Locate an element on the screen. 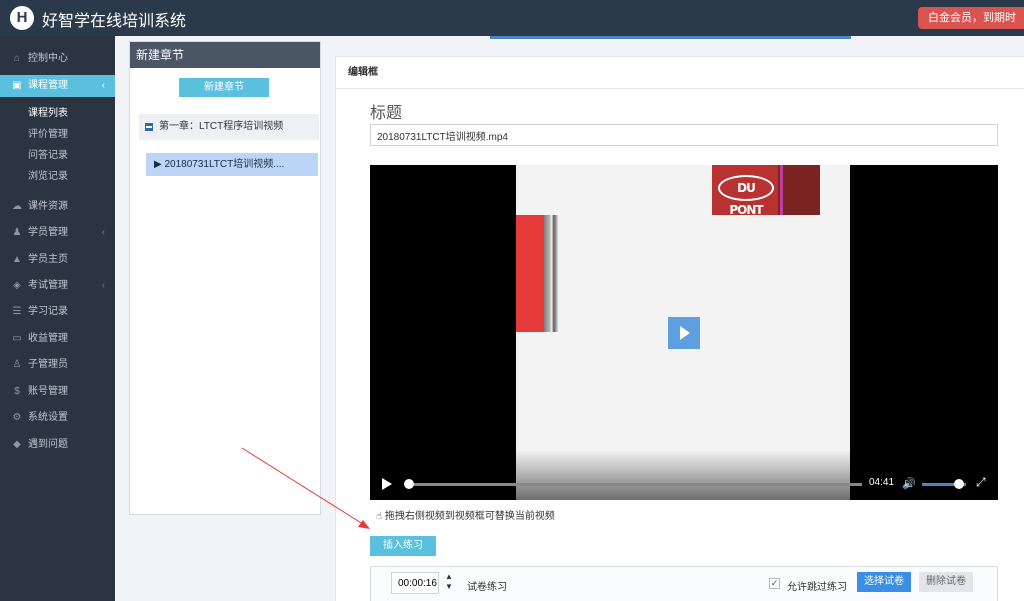 Image resolution: width=1024 pixels, height=601 pixels. sidebar-item-sub-admins: ♙ 子管理员 is located at coordinates (57, 365).